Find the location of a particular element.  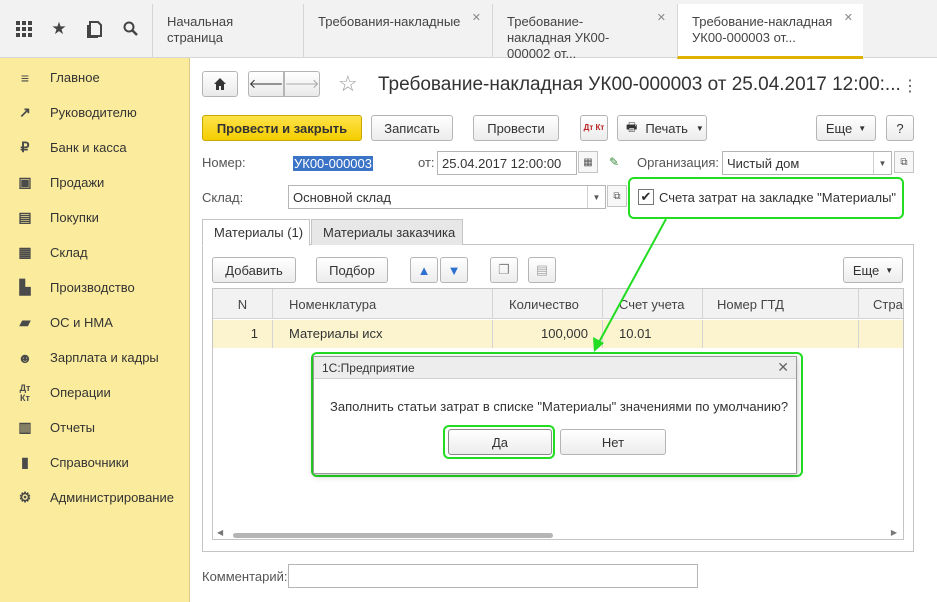

tab-materials: Материалы (1) is located at coordinates (256, 232).